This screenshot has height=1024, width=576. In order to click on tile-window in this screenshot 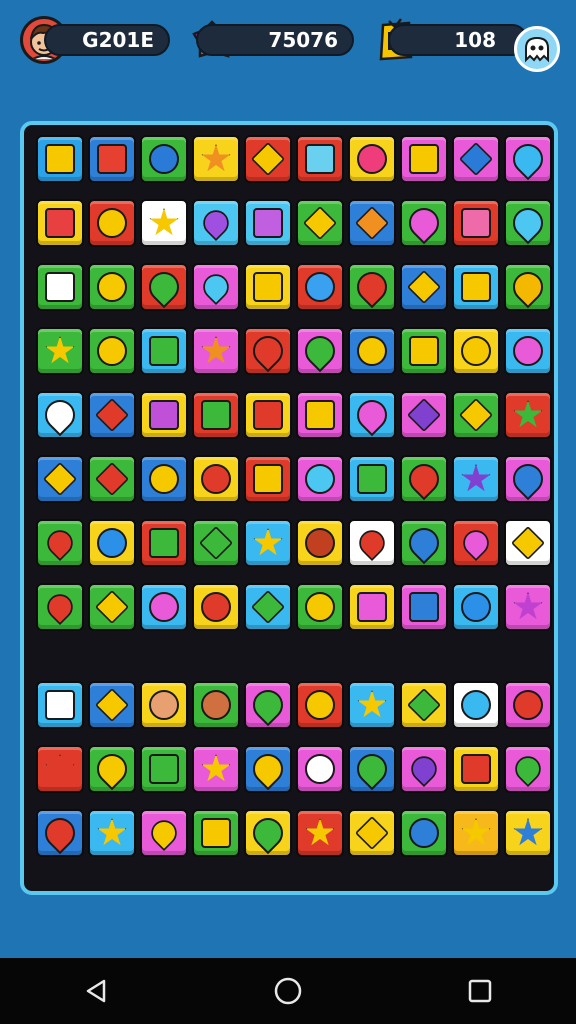, I will do `click(424, 159)`.